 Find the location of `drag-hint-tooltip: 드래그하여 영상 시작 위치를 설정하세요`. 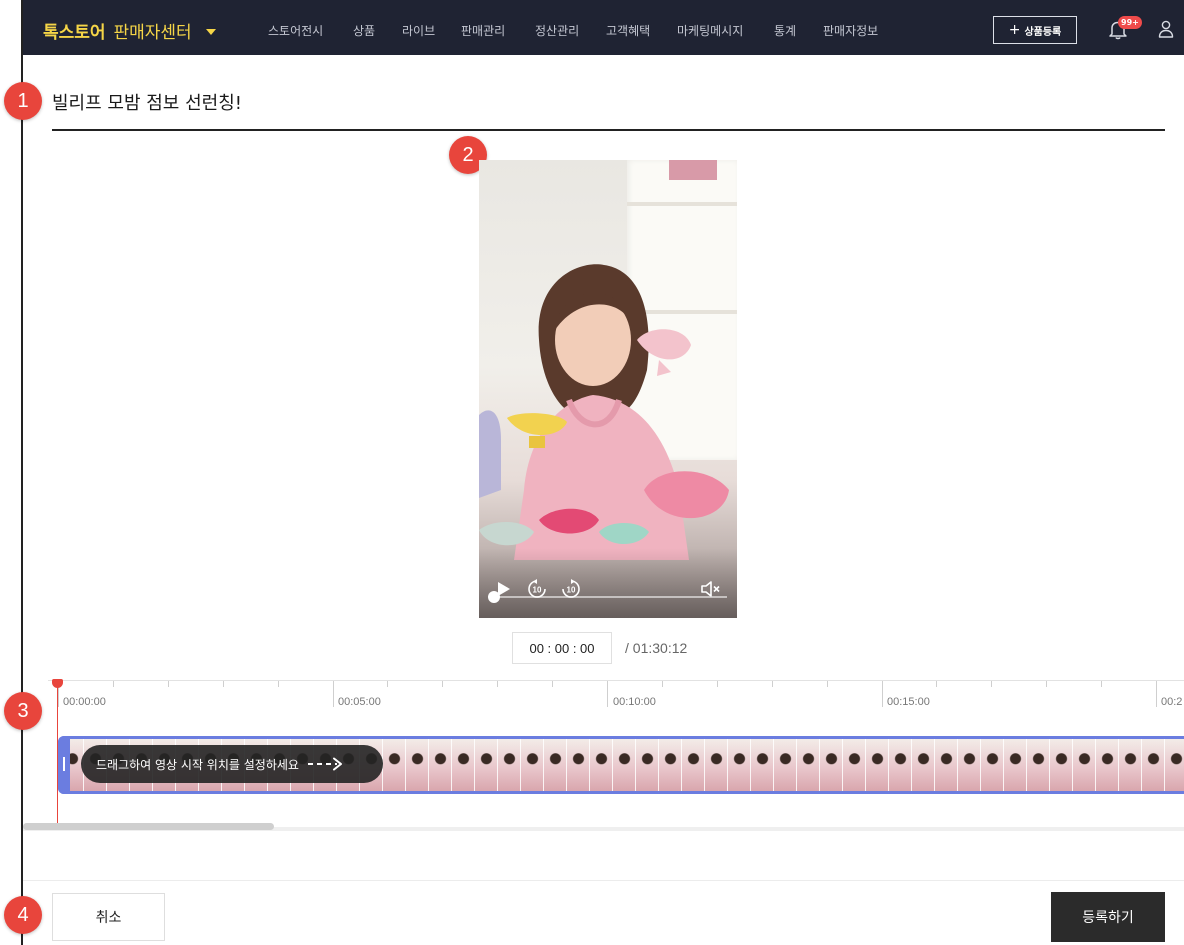

drag-hint-tooltip: 드래그하여 영상 시작 위치를 설정하세요 is located at coordinates (232, 764).